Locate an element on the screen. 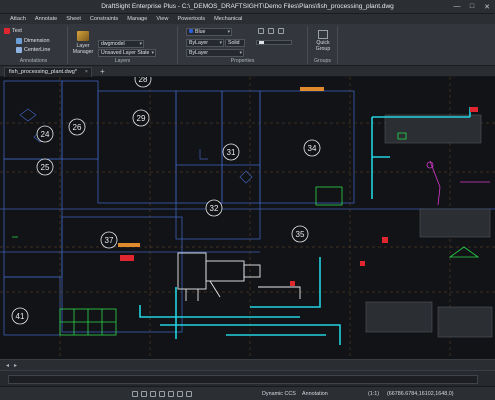 The height and width of the screenshot is (400, 495). slider-thumb is located at coordinates (261, 42).